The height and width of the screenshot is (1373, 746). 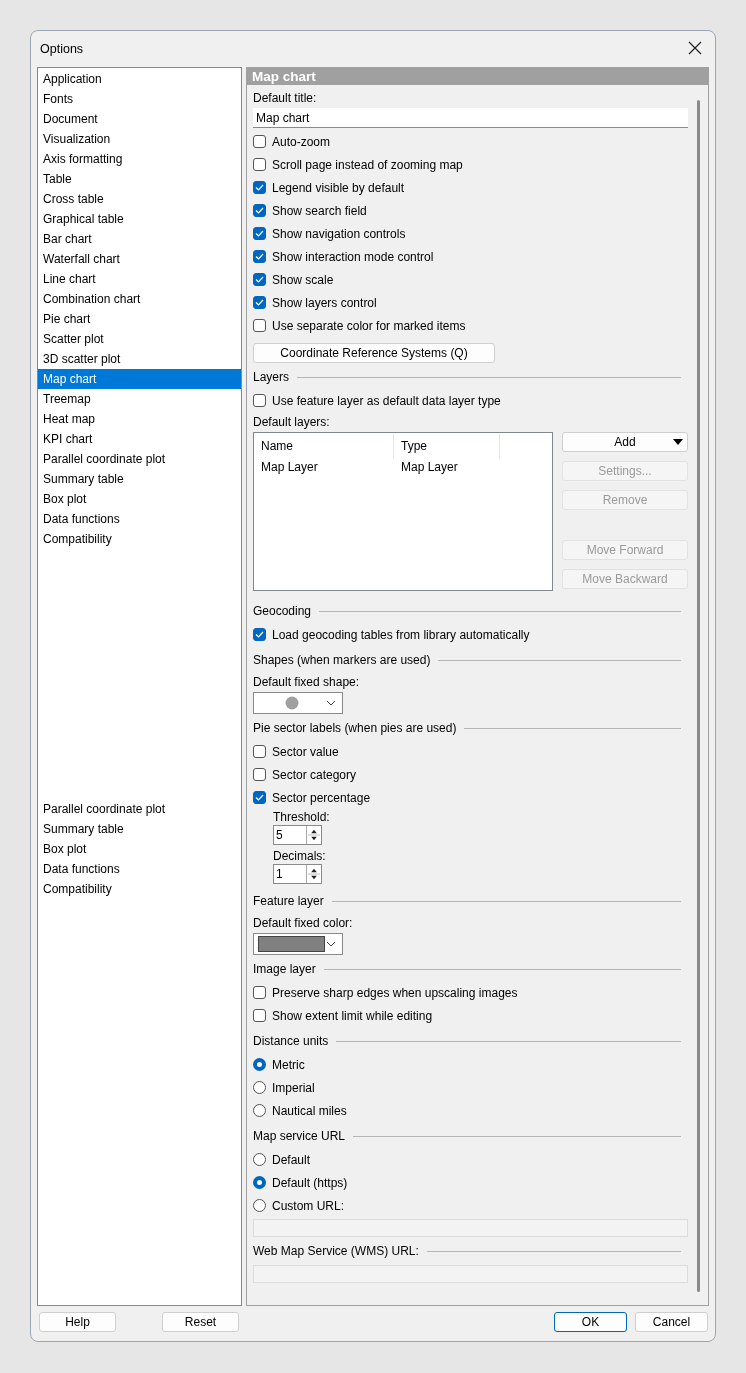 I want to click on crs-button: Coordinate Reference Systems (Q), so click(x=374, y=353).